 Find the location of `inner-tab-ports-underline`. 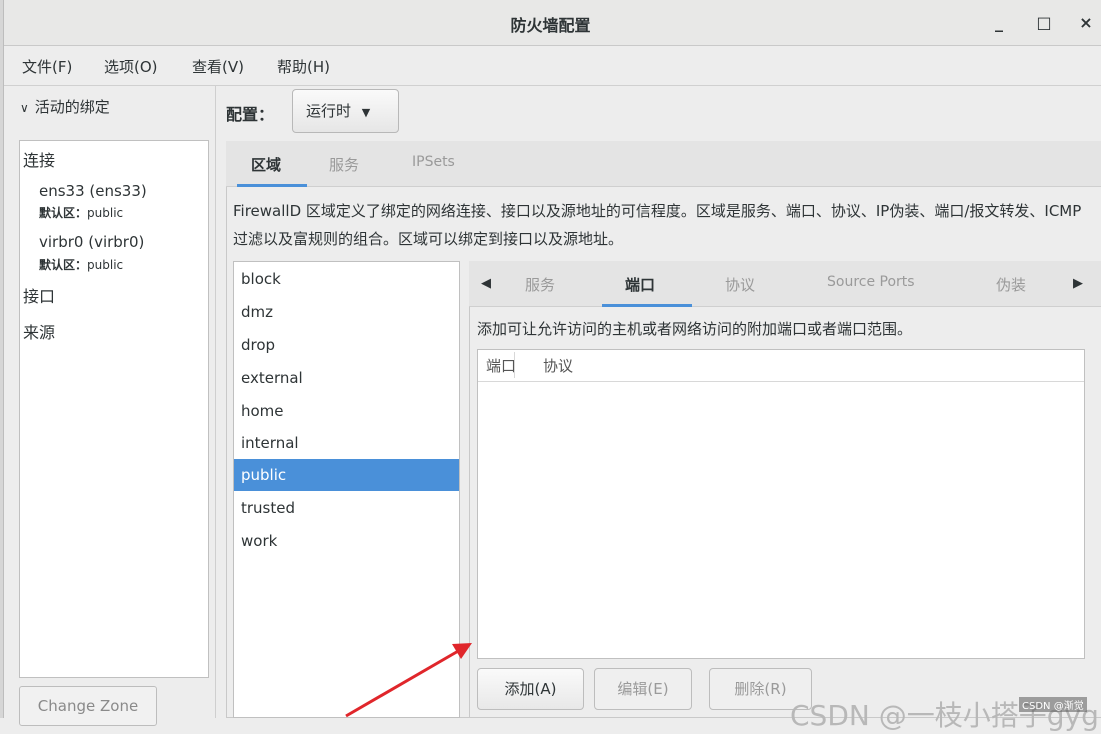

inner-tab-ports-underline is located at coordinates (647, 305).